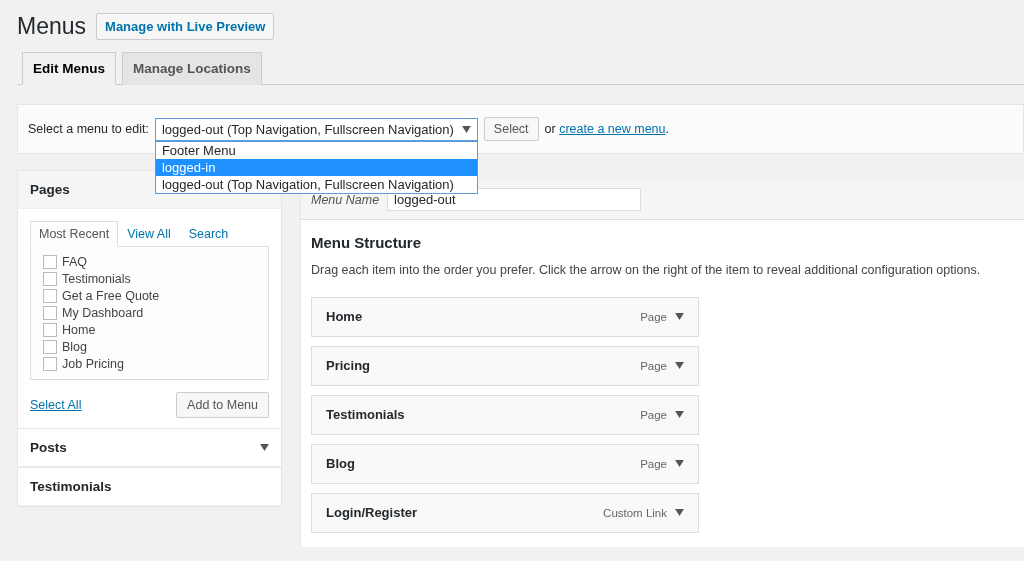 The height and width of the screenshot is (561, 1024). What do you see at coordinates (149, 234) in the screenshot?
I see `tab: View All` at bounding box center [149, 234].